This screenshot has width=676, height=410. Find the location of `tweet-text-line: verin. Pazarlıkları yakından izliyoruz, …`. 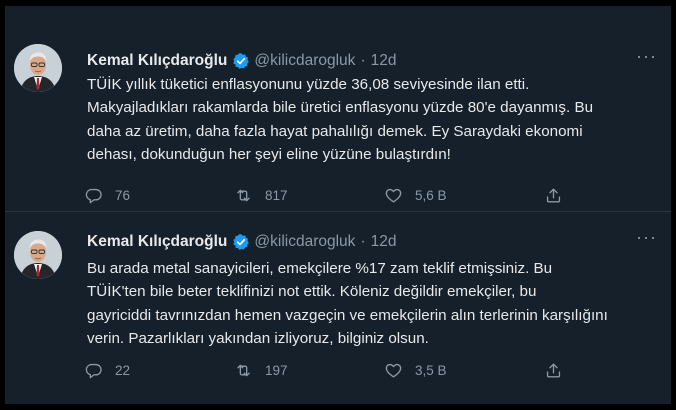

tweet-text-line: verin. Pazarlıkları yakından izliyoruz, … is located at coordinates (258, 339).